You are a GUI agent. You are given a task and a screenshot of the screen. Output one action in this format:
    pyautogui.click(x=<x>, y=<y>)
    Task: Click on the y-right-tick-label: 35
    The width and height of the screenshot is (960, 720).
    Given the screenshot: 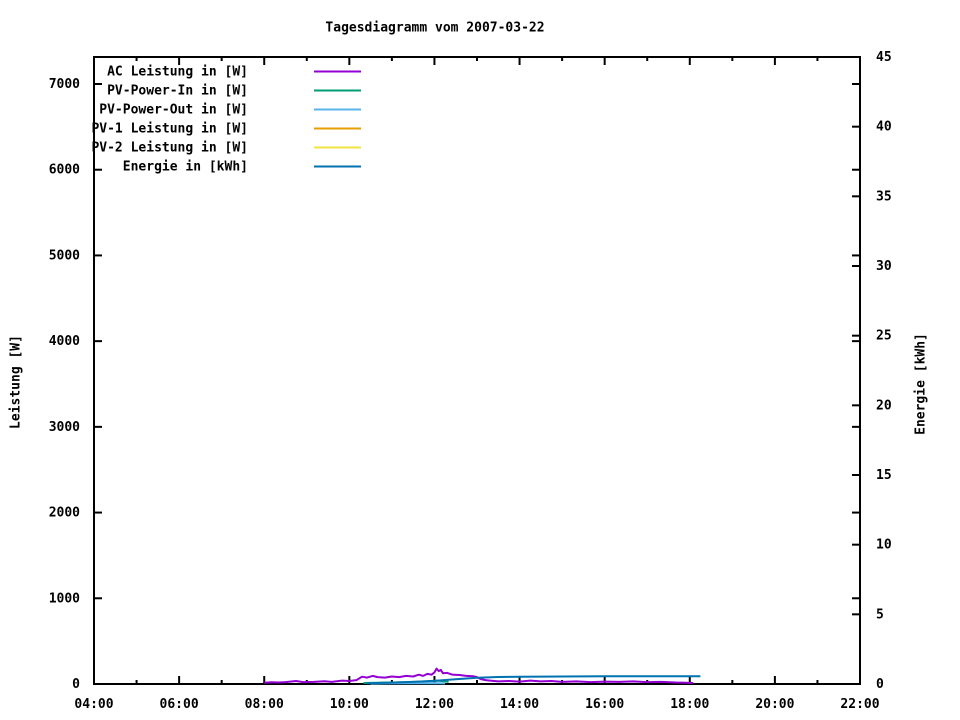 What is the action you would take?
    pyautogui.click(x=884, y=196)
    